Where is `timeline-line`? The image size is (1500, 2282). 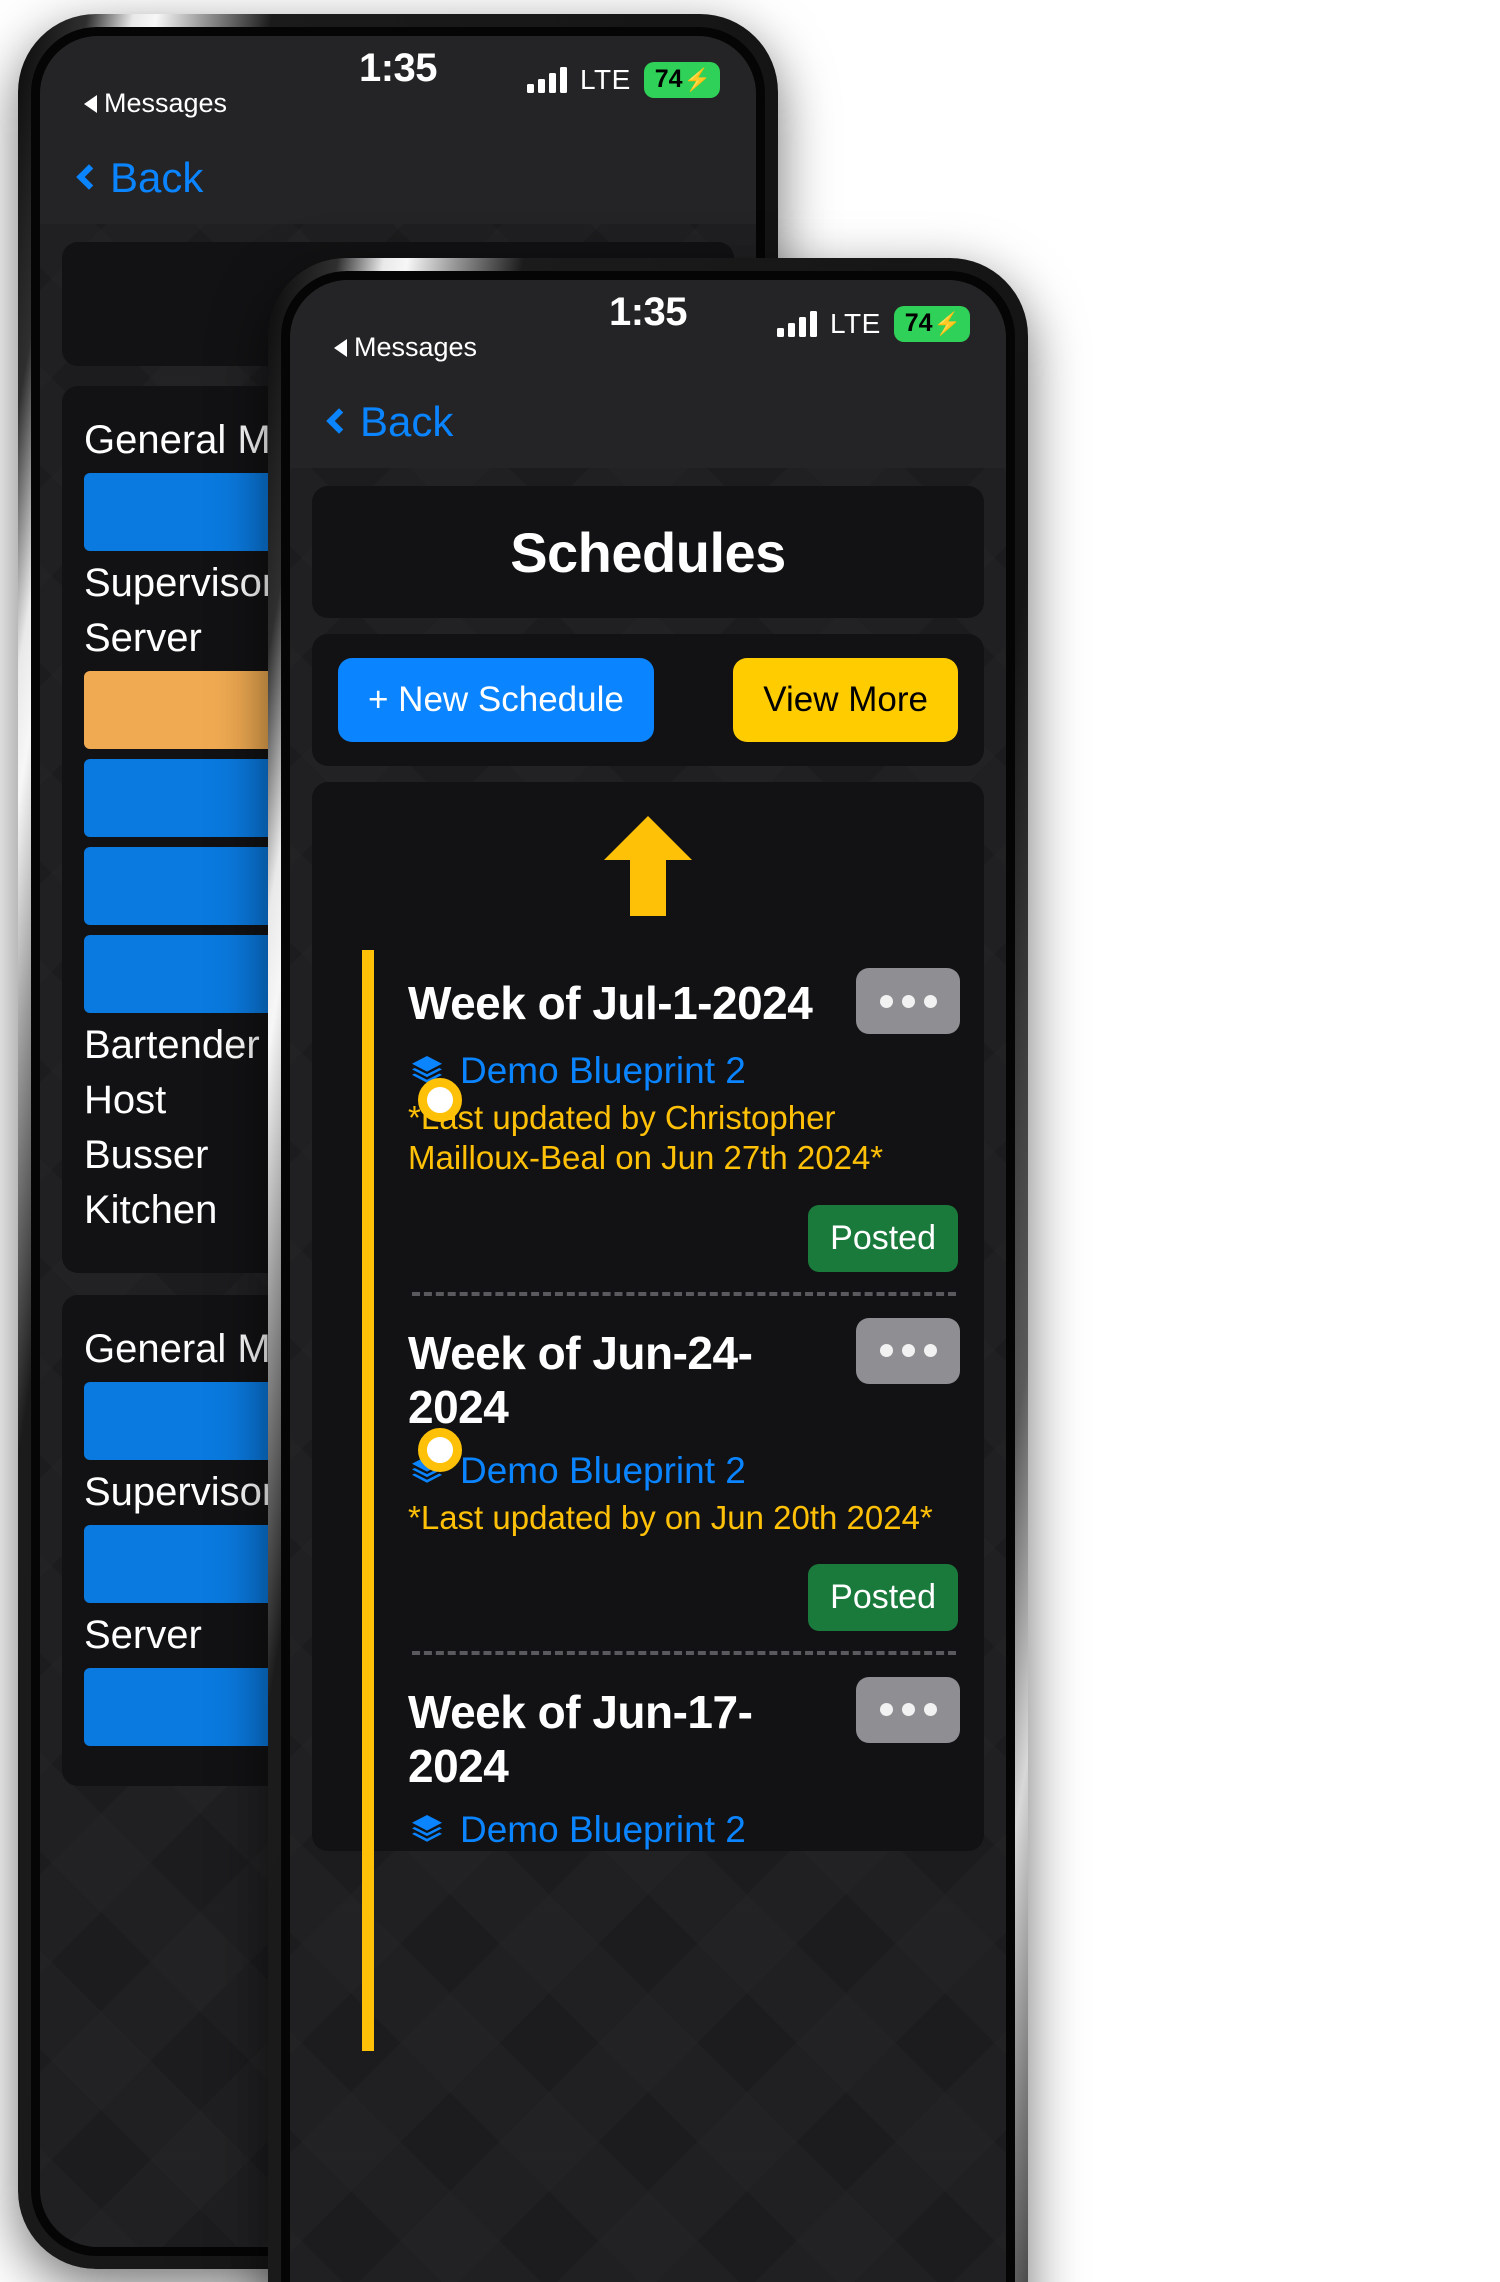 timeline-line is located at coordinates (368, 1500).